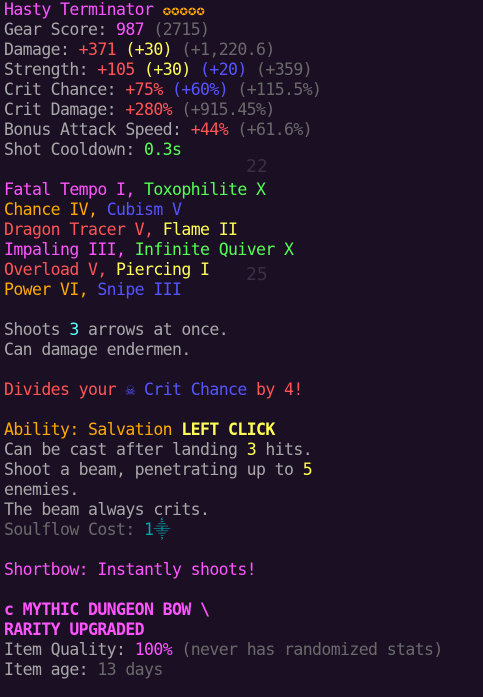 The height and width of the screenshot is (697, 483). I want to click on rarity-upgraded: RARITY UPGRADED, so click(74, 629).